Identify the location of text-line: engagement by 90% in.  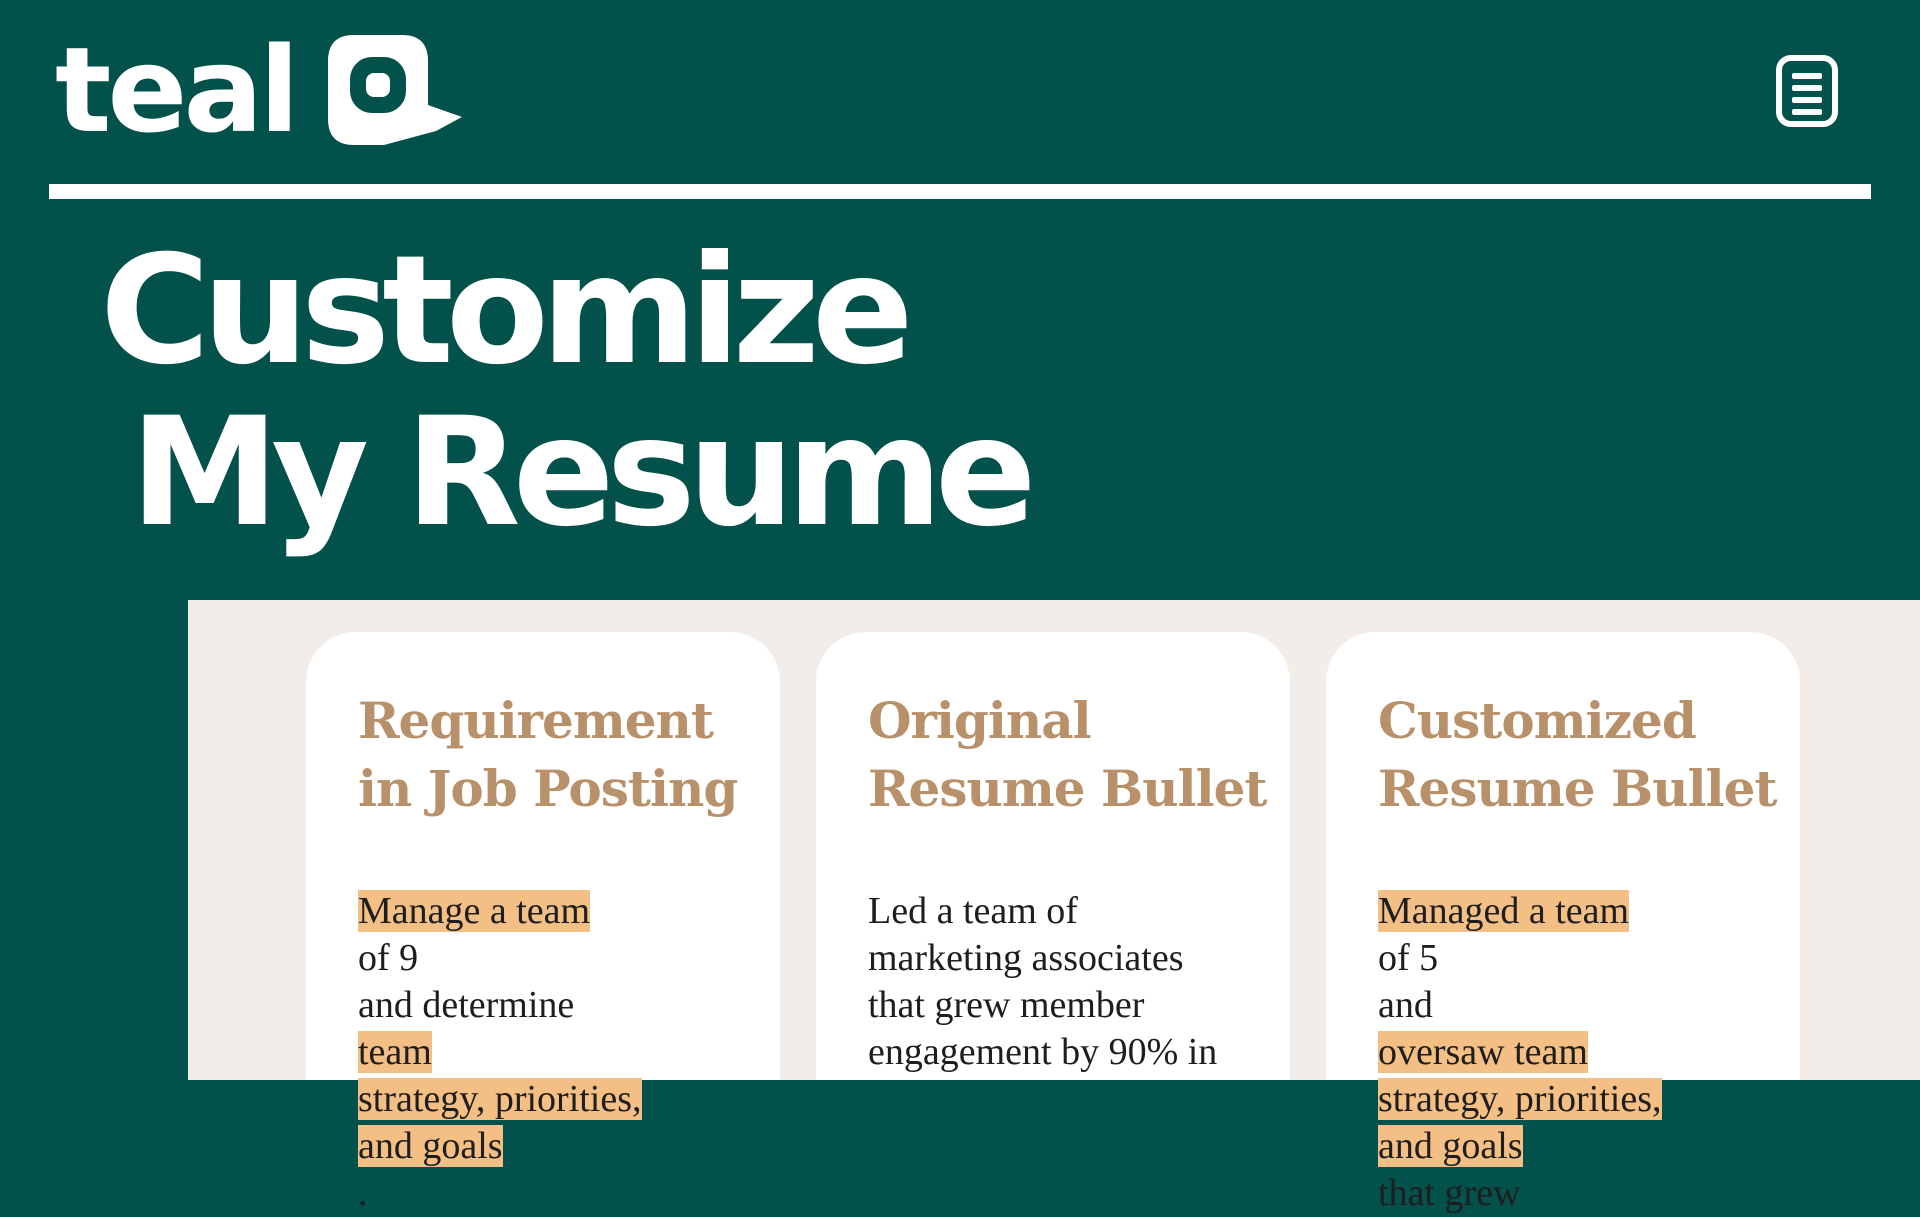
(1073, 1052).